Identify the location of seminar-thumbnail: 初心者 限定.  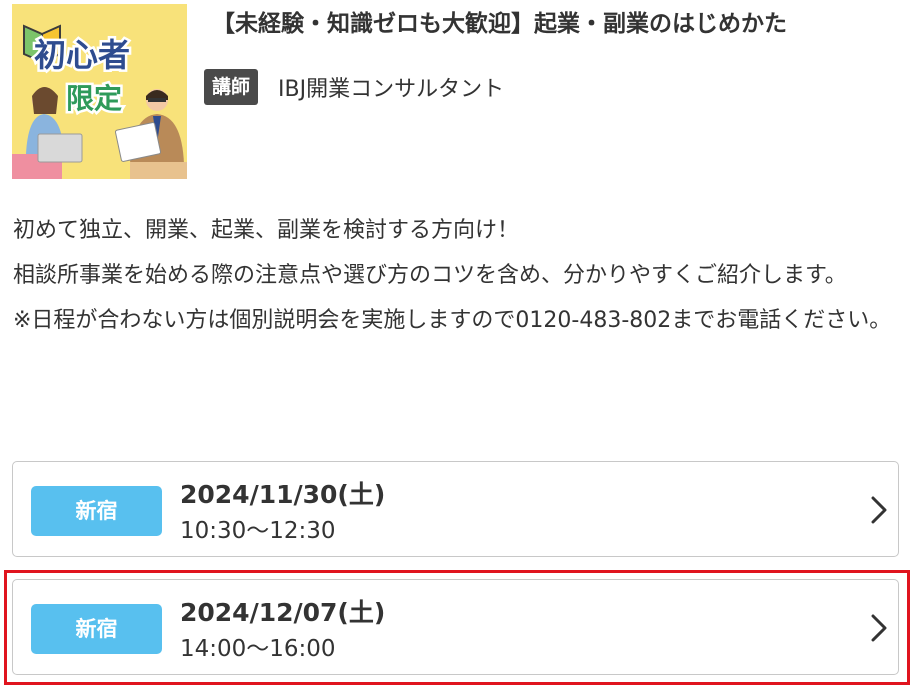
(99, 91).